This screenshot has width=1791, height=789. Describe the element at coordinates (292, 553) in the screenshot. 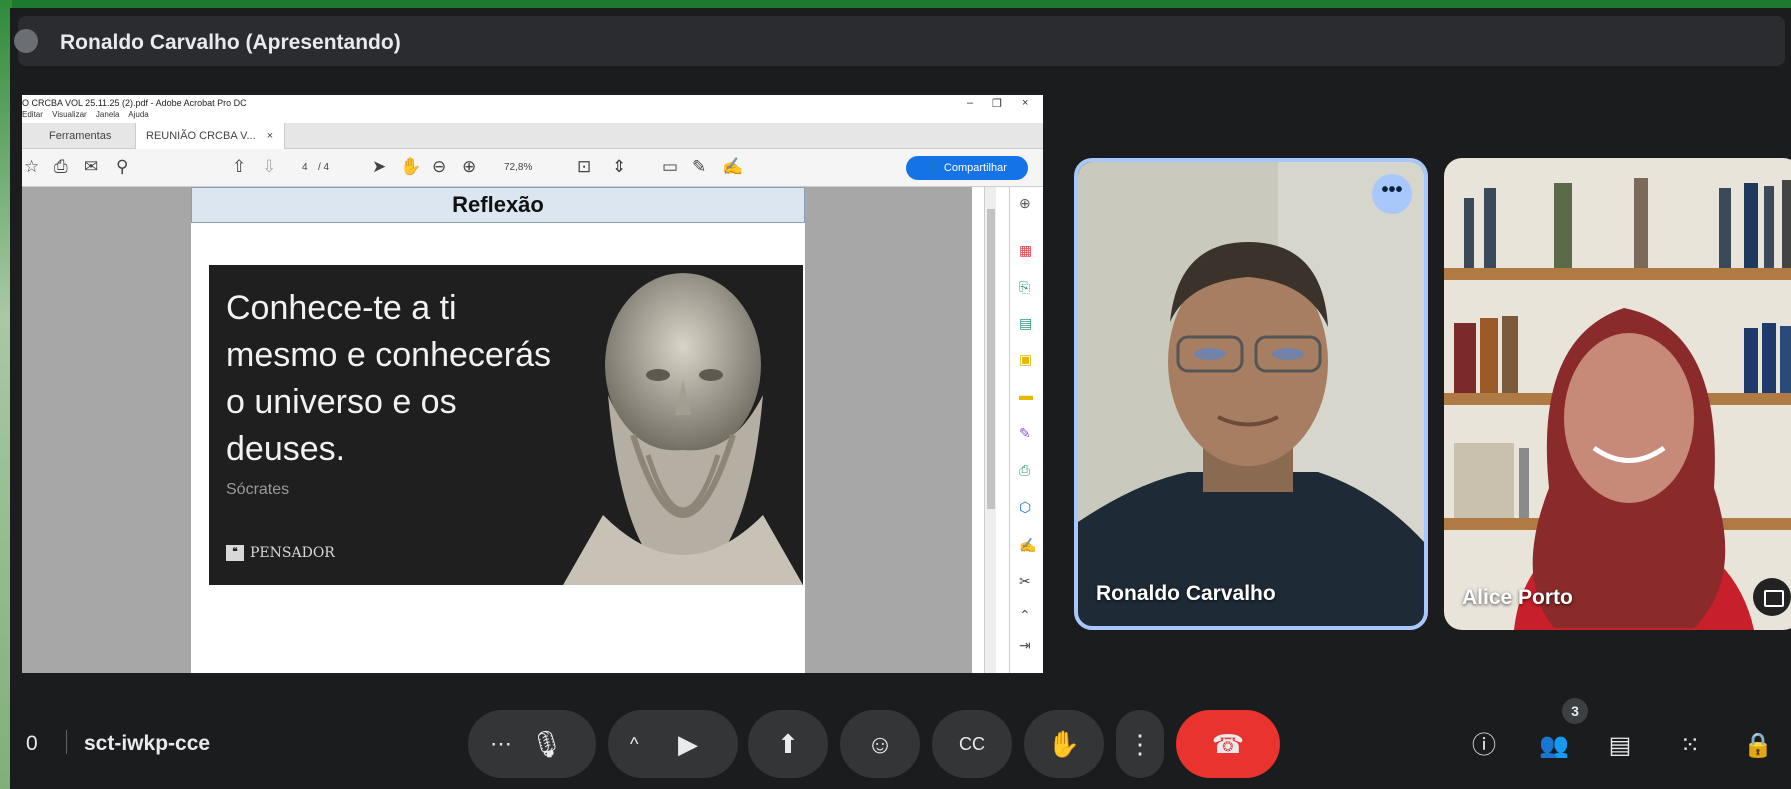

I see `pensador-label: PENSADOR` at that location.